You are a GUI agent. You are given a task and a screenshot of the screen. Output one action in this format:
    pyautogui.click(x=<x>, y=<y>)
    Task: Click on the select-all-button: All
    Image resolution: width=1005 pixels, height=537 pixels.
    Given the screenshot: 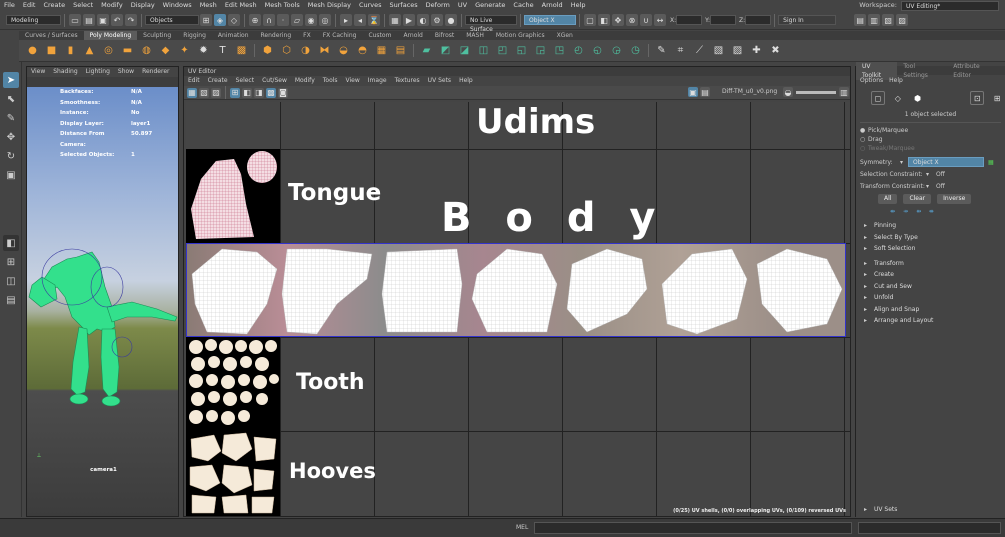 What is the action you would take?
    pyautogui.click(x=888, y=199)
    